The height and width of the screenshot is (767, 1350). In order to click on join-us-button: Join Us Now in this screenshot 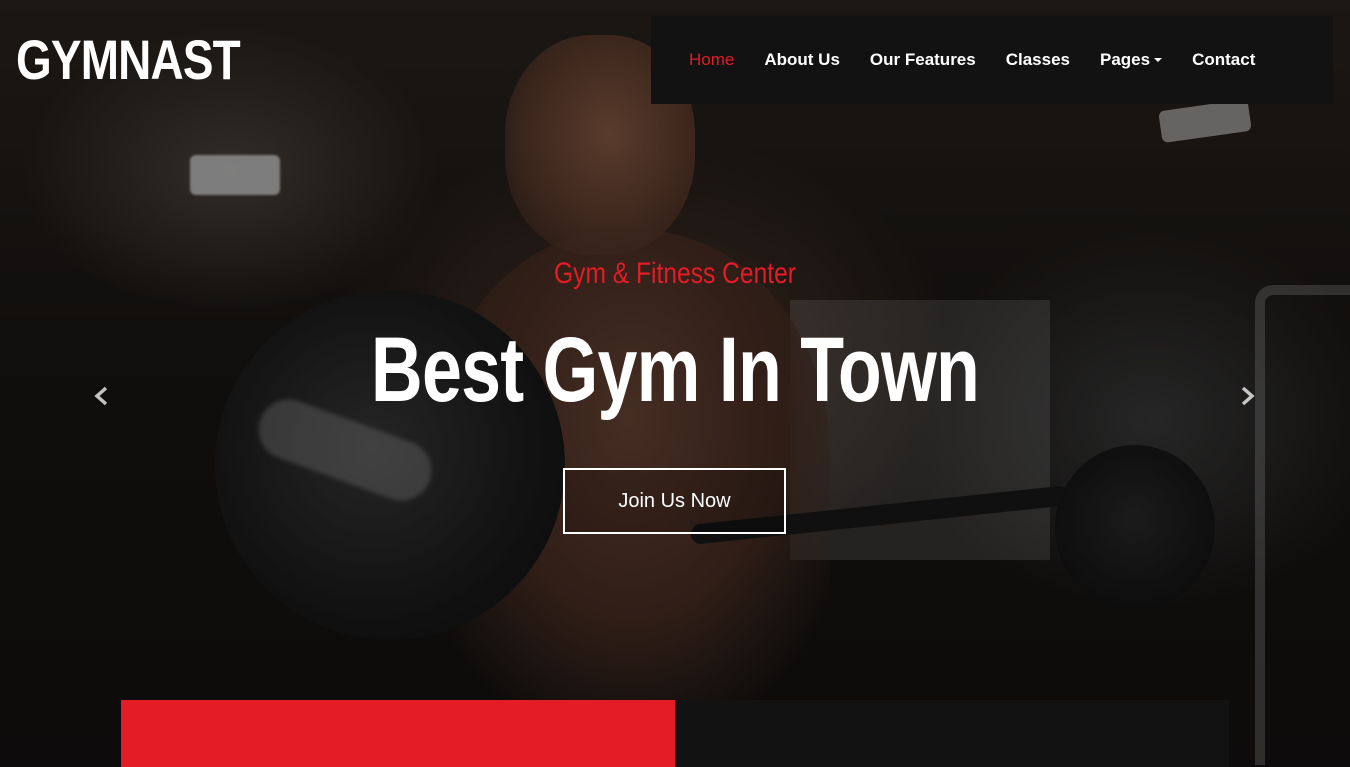, I will do `click(674, 501)`.